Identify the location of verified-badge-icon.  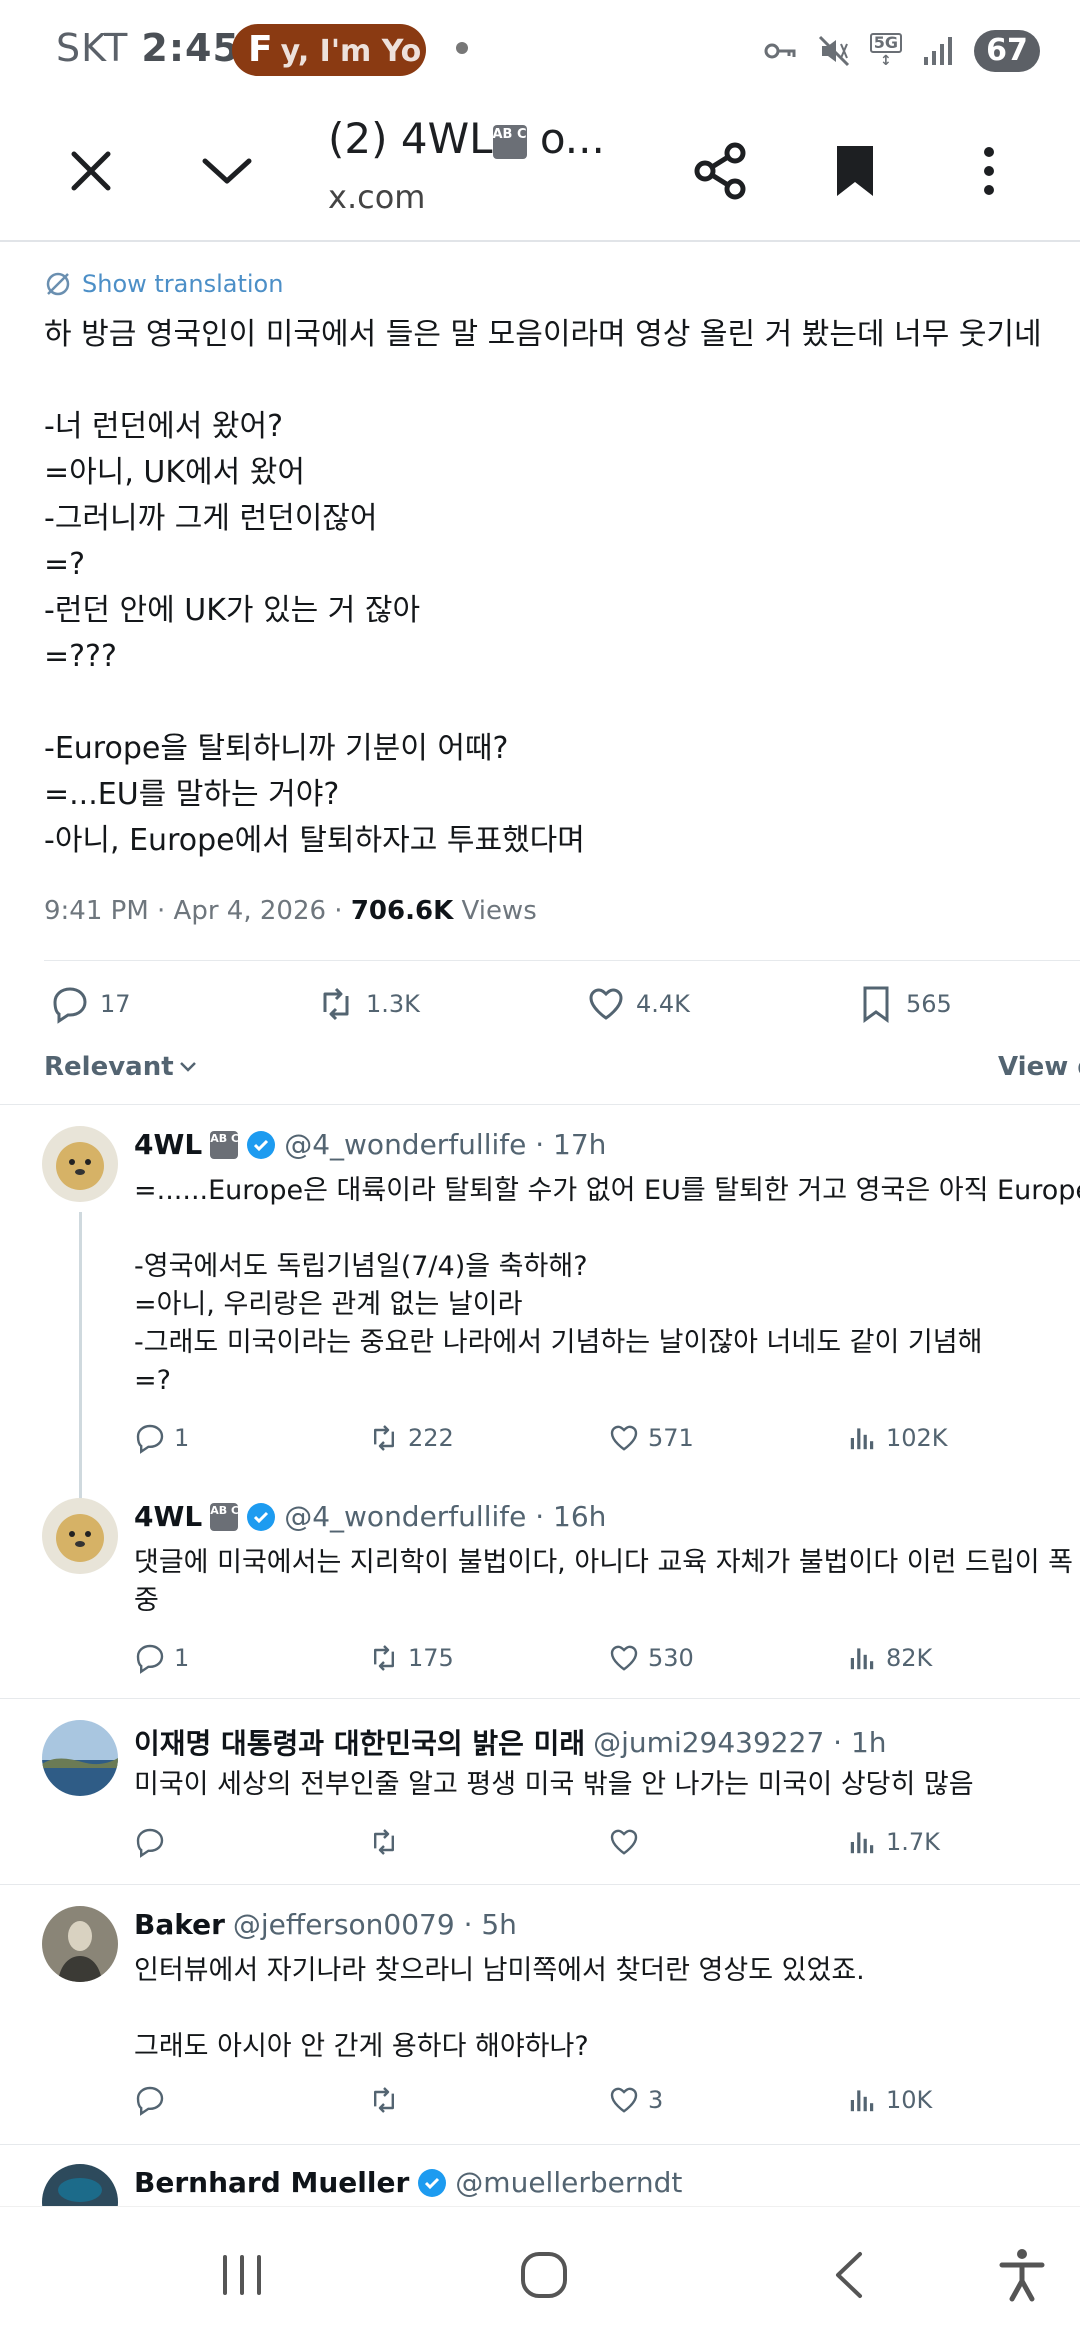
(261, 1516).